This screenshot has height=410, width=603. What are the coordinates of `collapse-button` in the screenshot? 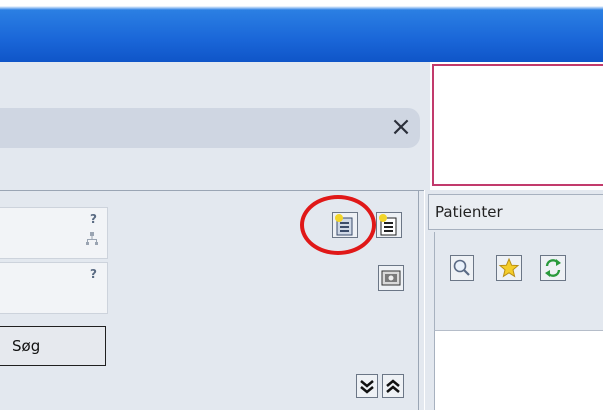 It's located at (393, 386).